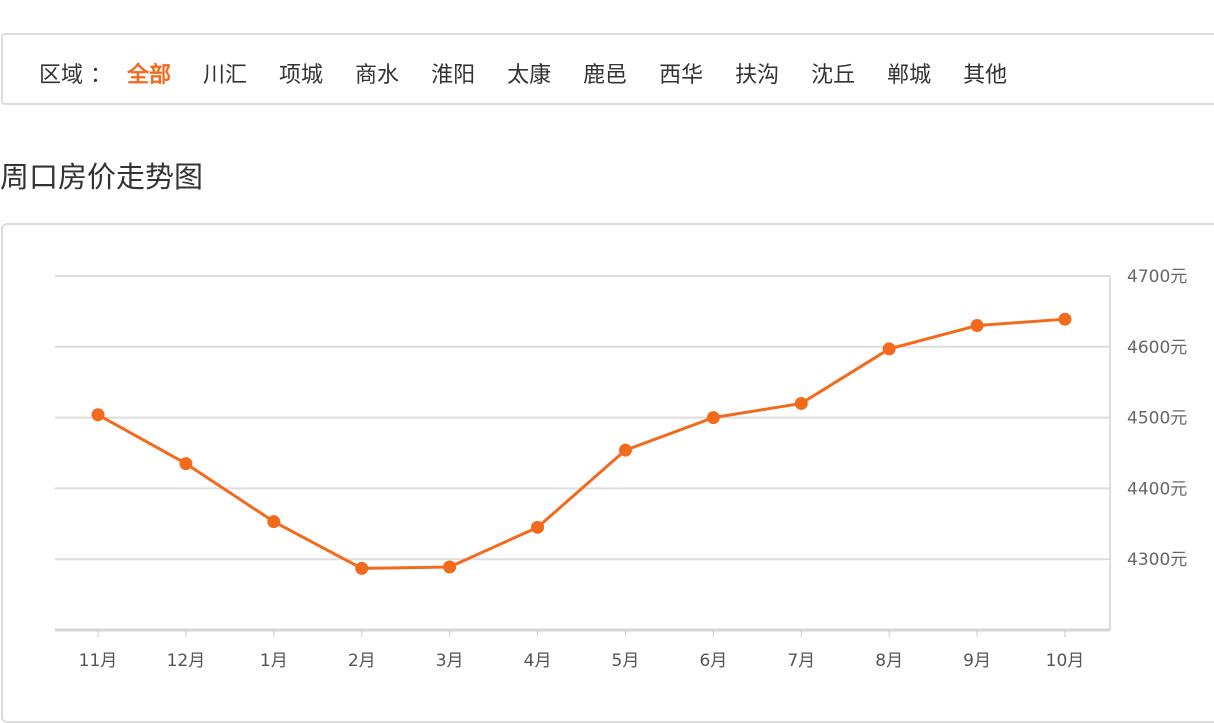  What do you see at coordinates (1157, 489) in the screenshot?
I see `y-tick-label: 4400元` at bounding box center [1157, 489].